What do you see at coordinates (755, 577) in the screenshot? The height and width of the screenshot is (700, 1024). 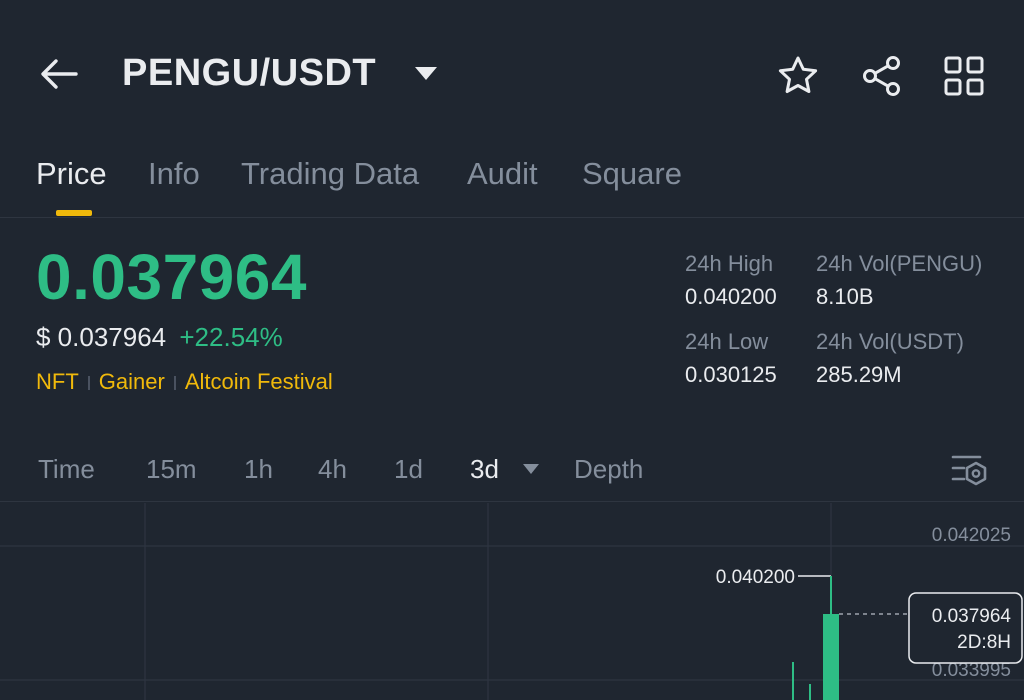 I see `high-marker-label: 0.040200` at bounding box center [755, 577].